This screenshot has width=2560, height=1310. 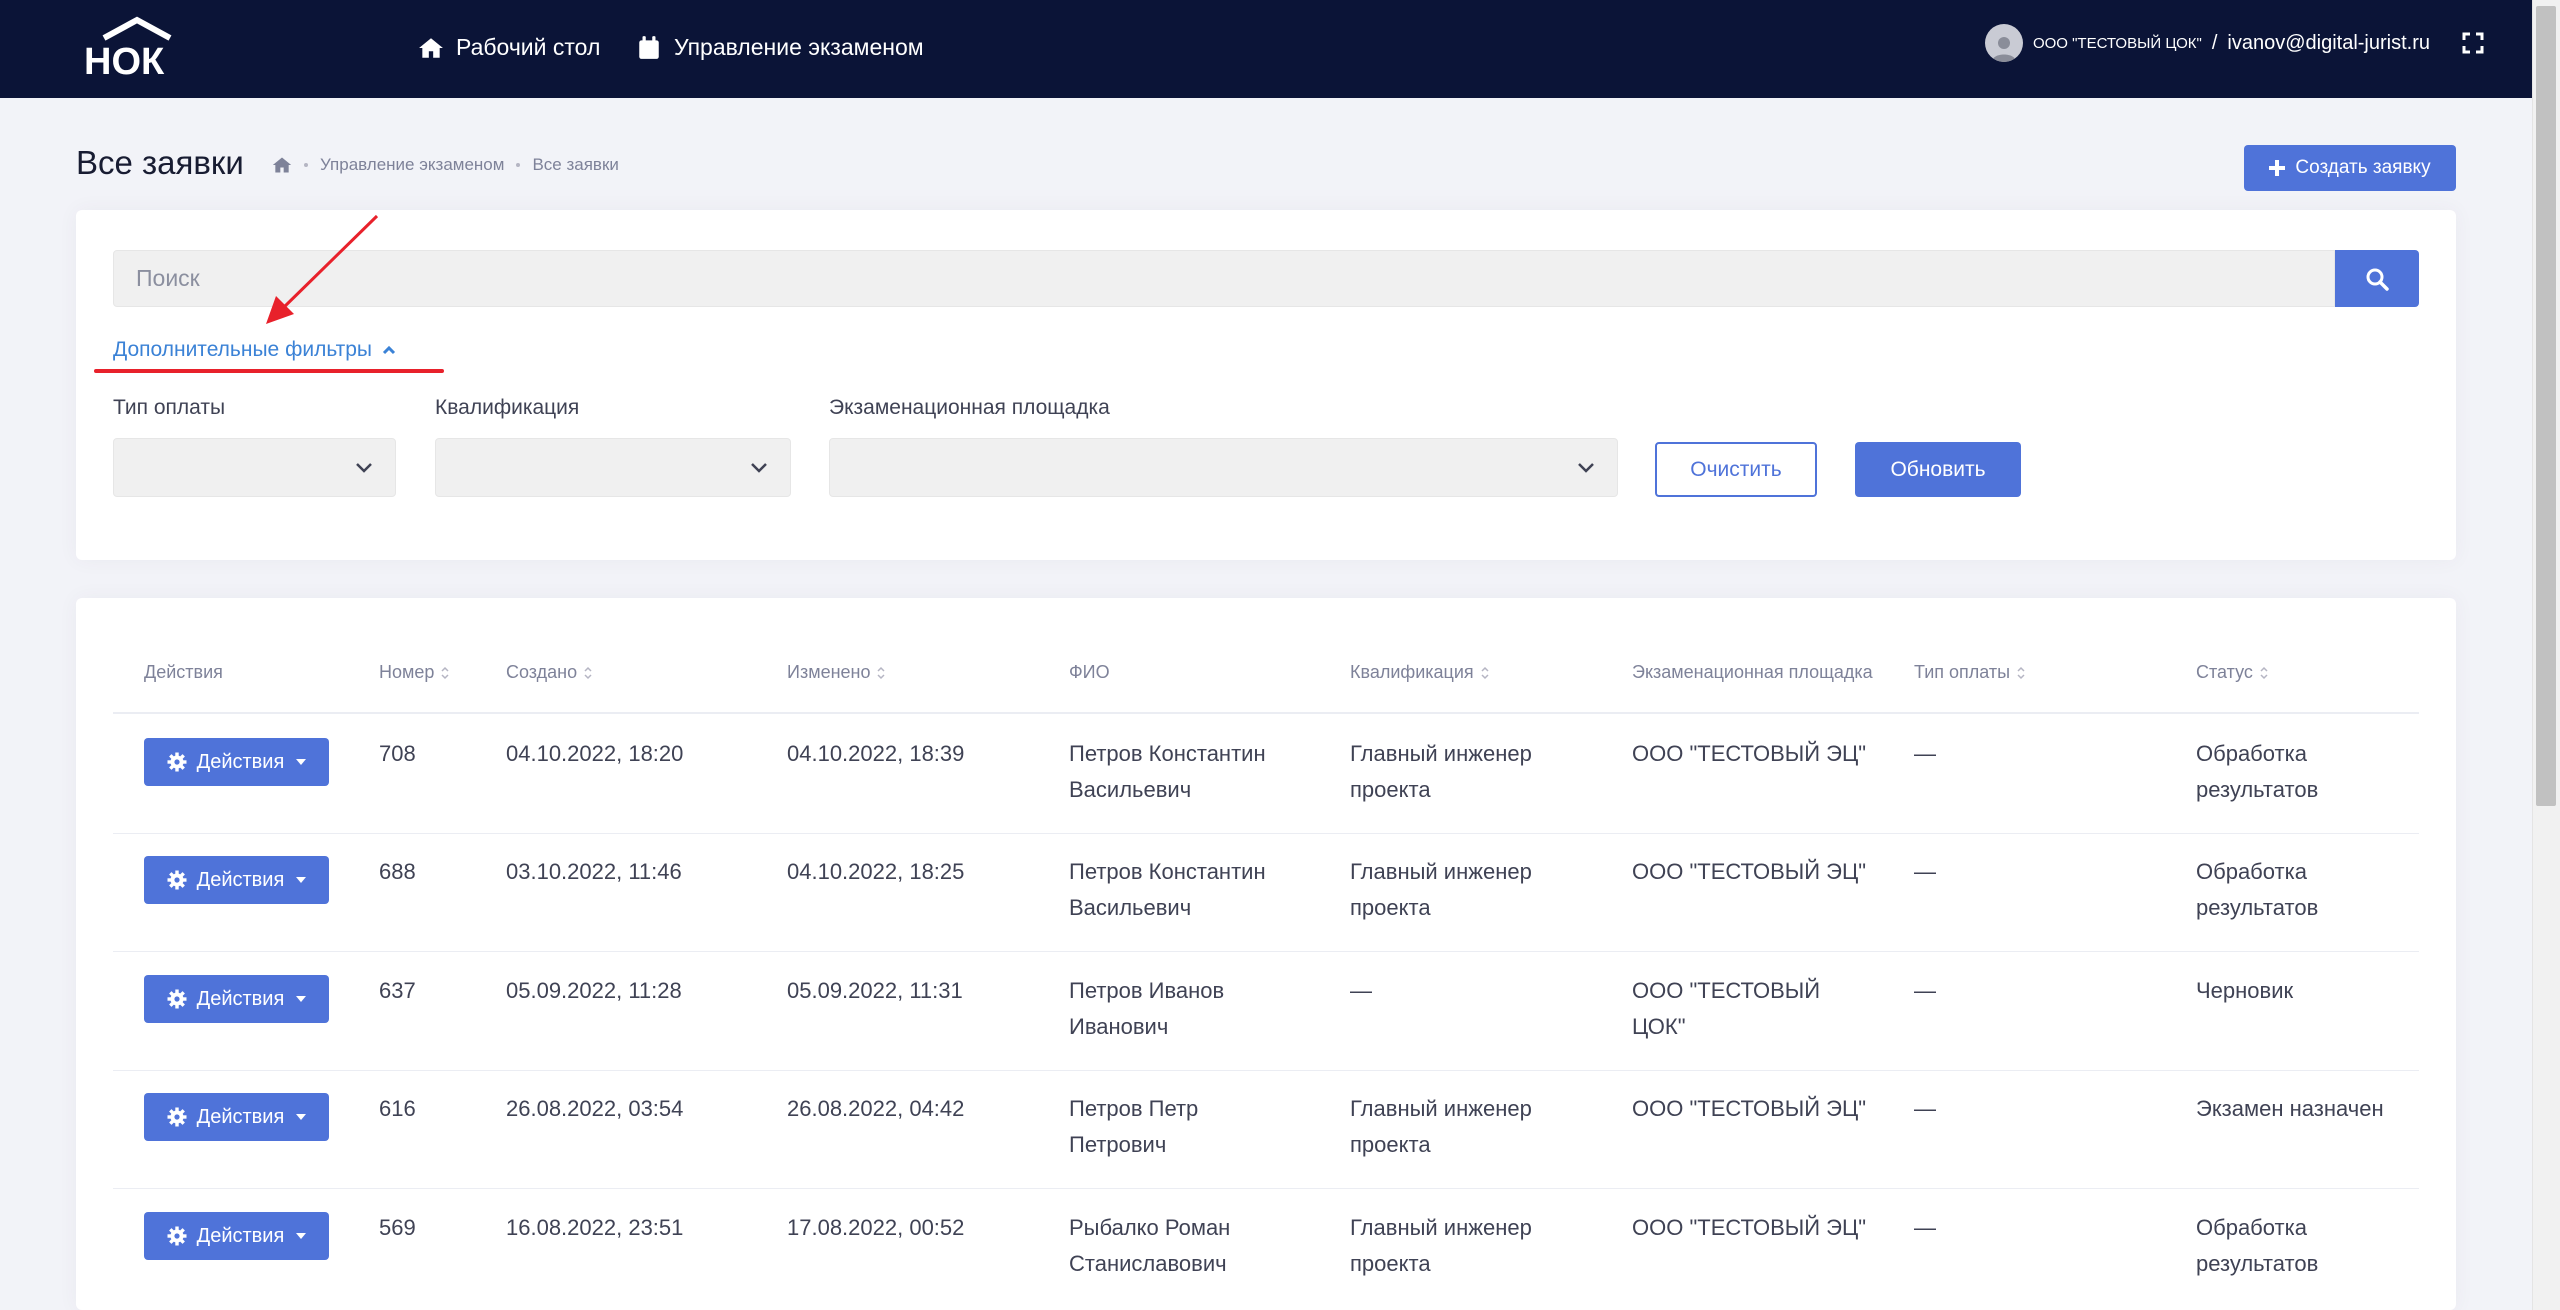 I want to click on logo: НОК, so click(x=137, y=46).